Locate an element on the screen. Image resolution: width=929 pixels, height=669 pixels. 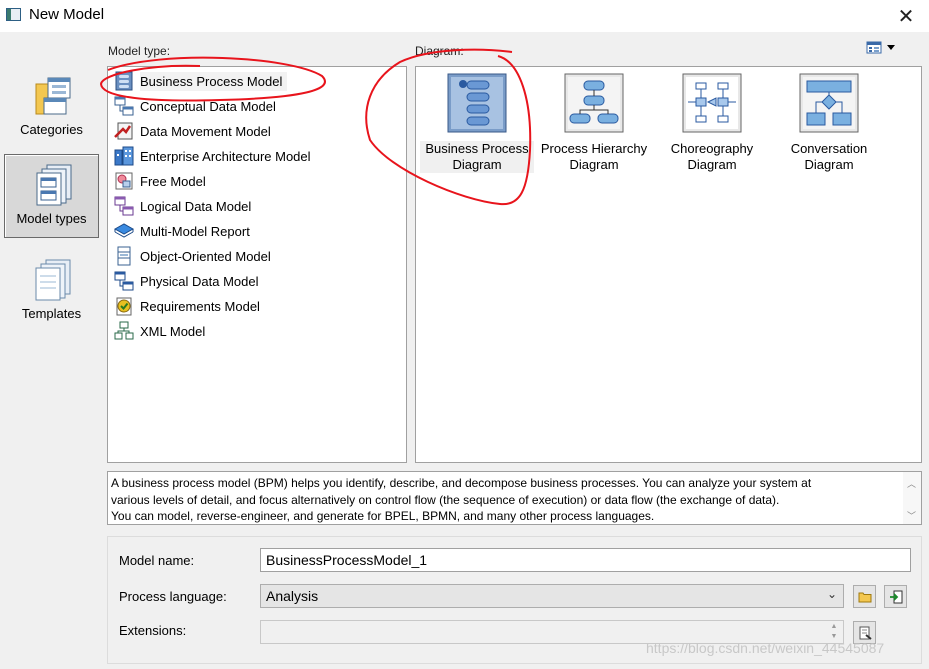
model-name-label: Model name: is located at coordinates (157, 560).